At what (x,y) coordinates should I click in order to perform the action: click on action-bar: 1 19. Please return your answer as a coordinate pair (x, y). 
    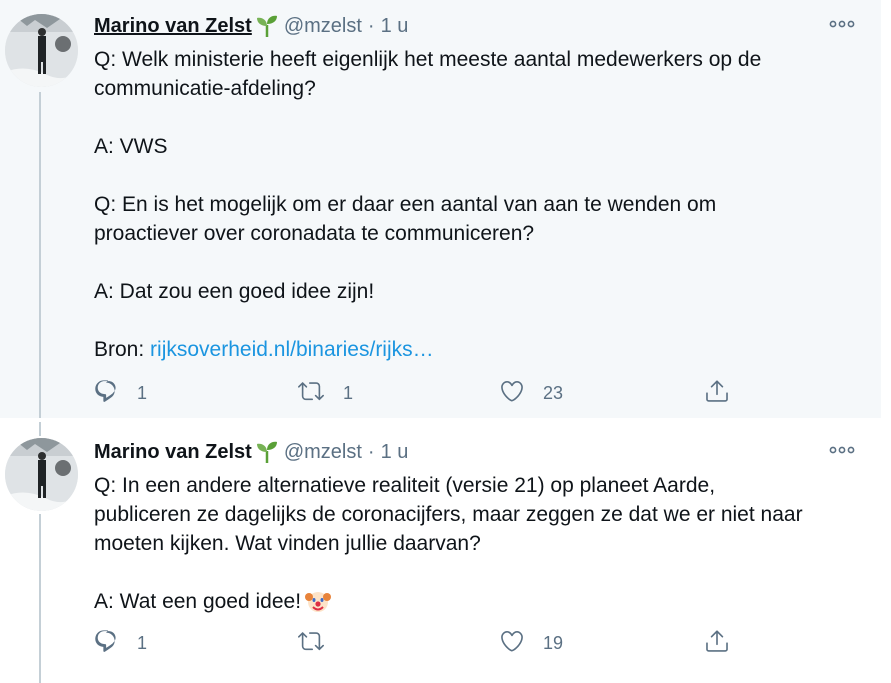
    Looking at the image, I should click on (423, 643).